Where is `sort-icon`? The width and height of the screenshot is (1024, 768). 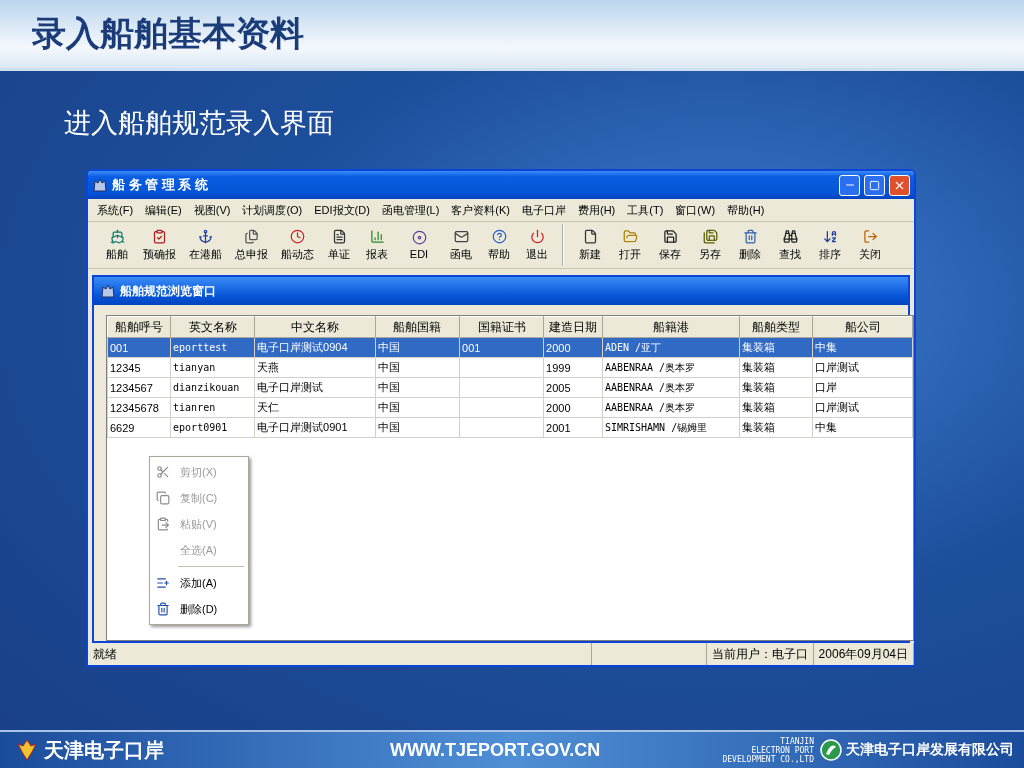
sort-icon is located at coordinates (830, 236).